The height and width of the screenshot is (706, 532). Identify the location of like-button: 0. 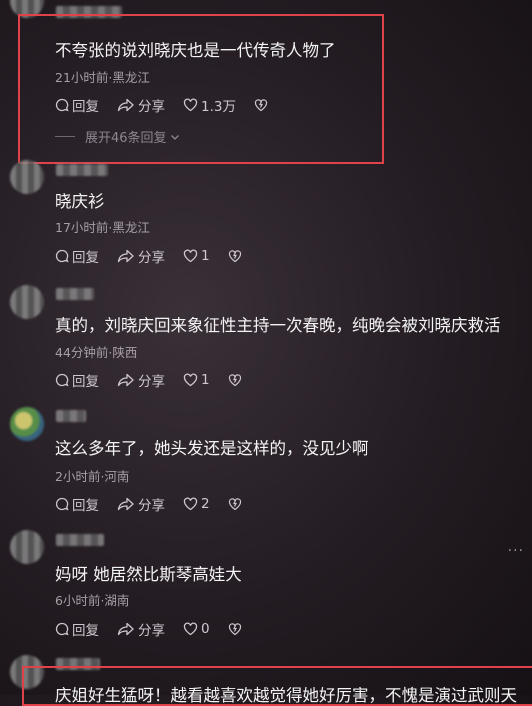
(196, 629).